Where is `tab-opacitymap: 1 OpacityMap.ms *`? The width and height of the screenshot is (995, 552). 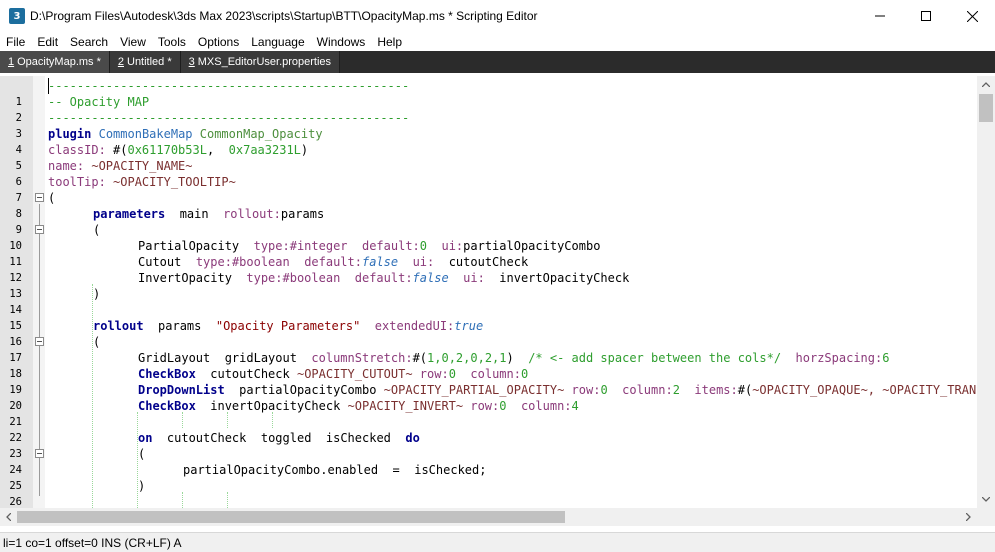
tab-opacitymap: 1 OpacityMap.ms * is located at coordinates (55, 62).